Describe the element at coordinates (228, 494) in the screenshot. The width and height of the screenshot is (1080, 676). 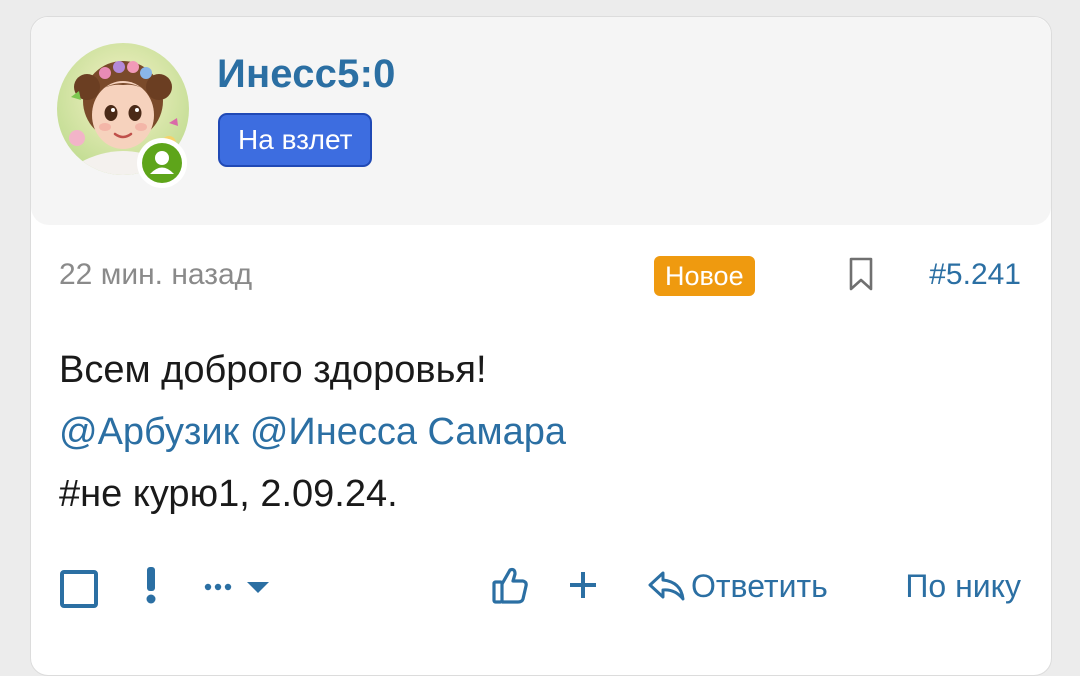
I see `post-text-line: #не курю1, 2.09.24.` at that location.